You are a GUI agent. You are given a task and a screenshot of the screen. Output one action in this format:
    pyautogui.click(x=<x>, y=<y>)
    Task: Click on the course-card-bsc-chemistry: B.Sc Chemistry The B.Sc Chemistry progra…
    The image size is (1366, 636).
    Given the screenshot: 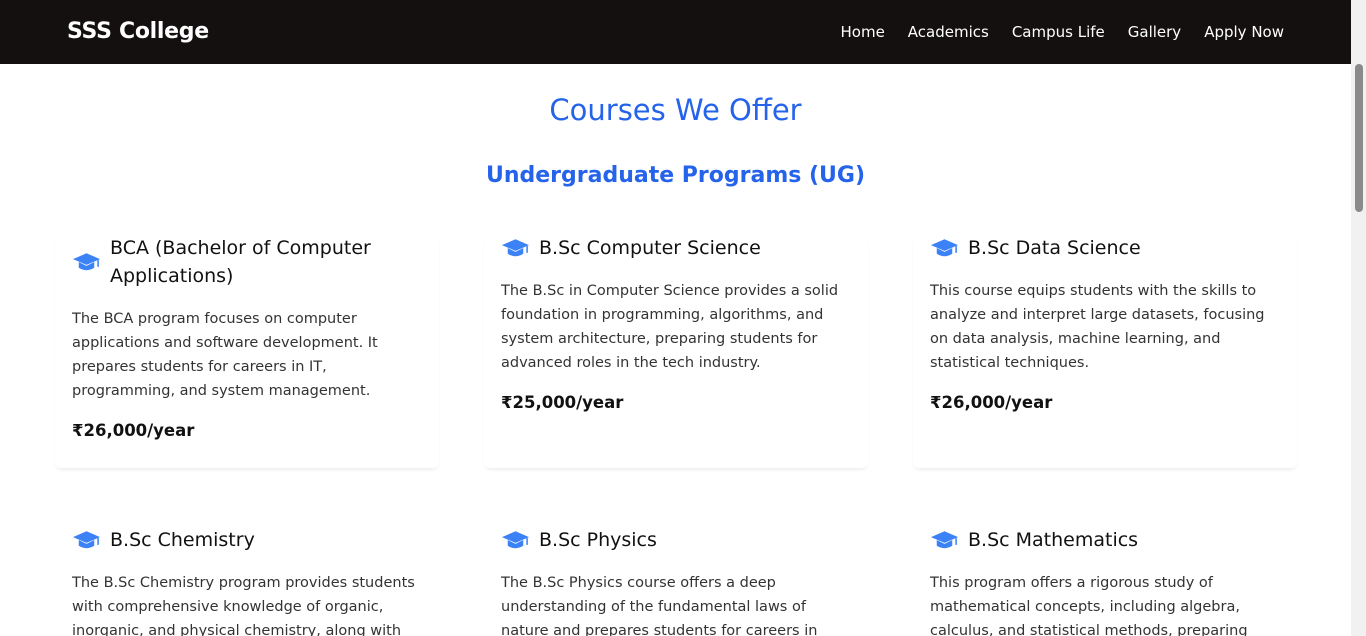 What is the action you would take?
    pyautogui.click(x=247, y=581)
    